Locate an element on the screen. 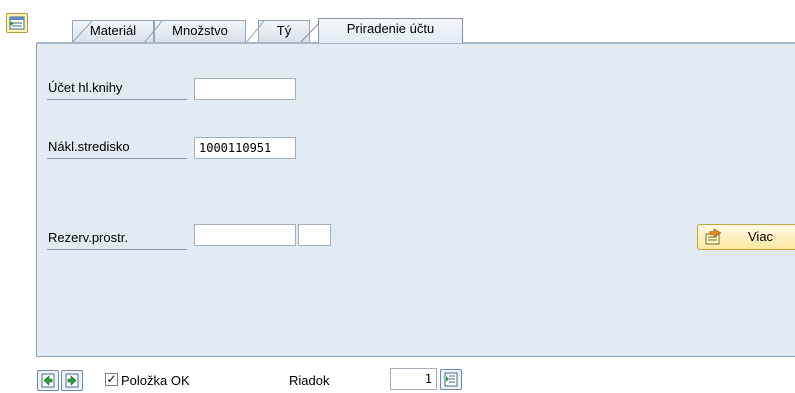 The image size is (795, 393). more-button-label: Viac is located at coordinates (761, 236).